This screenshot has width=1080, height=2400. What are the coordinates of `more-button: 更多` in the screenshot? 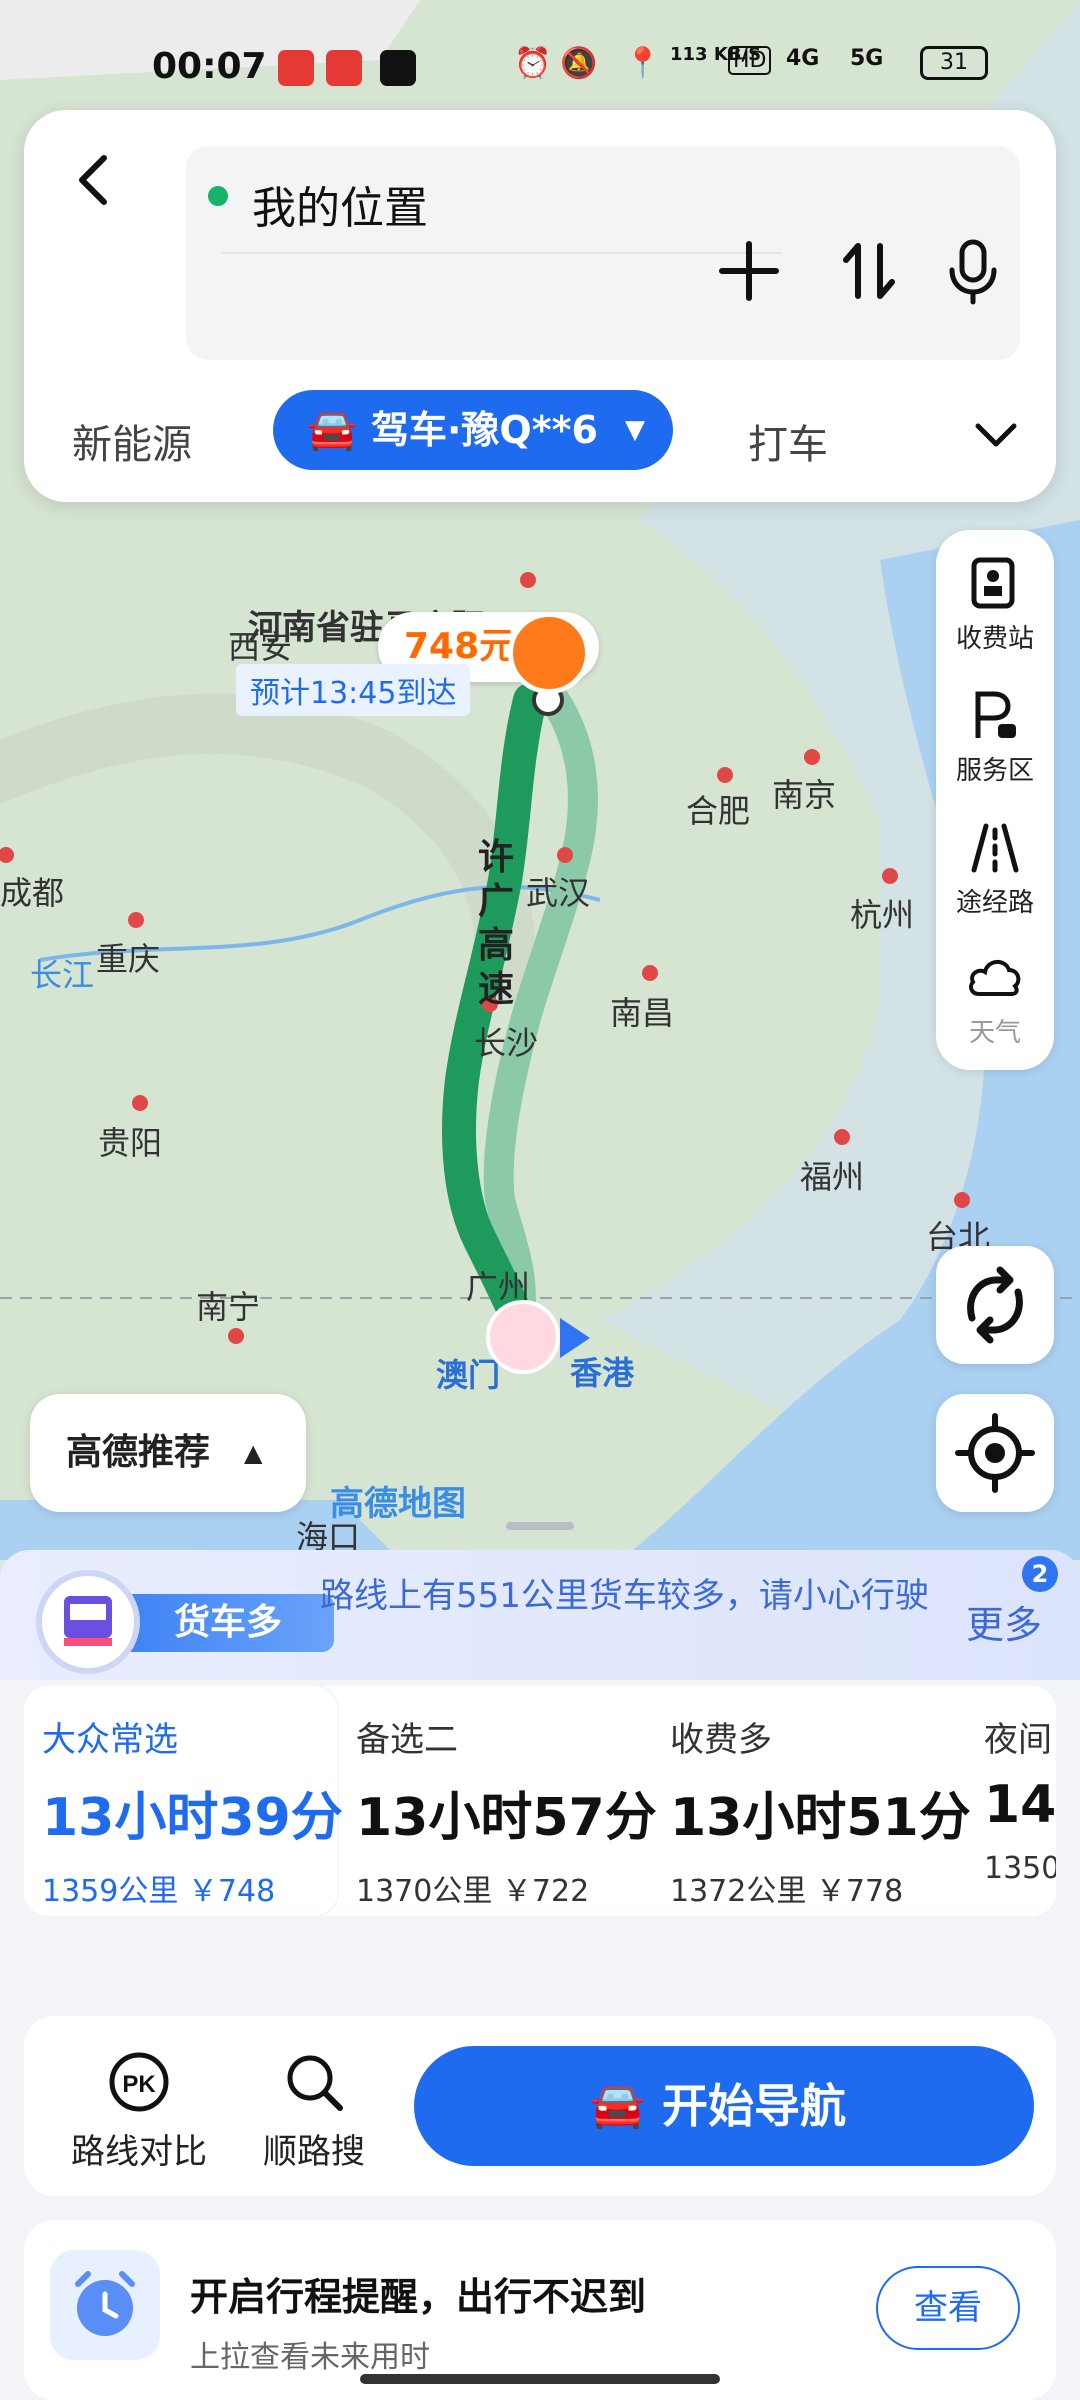 It's located at (1004, 1621).